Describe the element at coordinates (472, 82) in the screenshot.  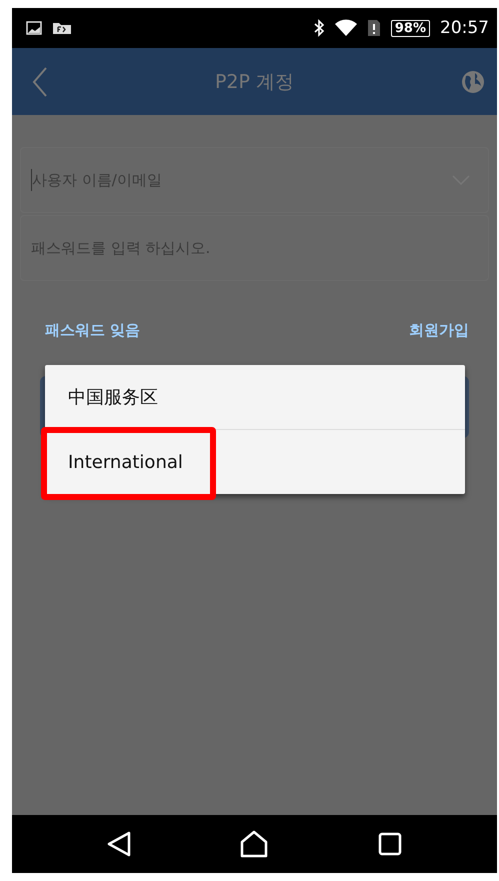
I see `globe-icon` at that location.